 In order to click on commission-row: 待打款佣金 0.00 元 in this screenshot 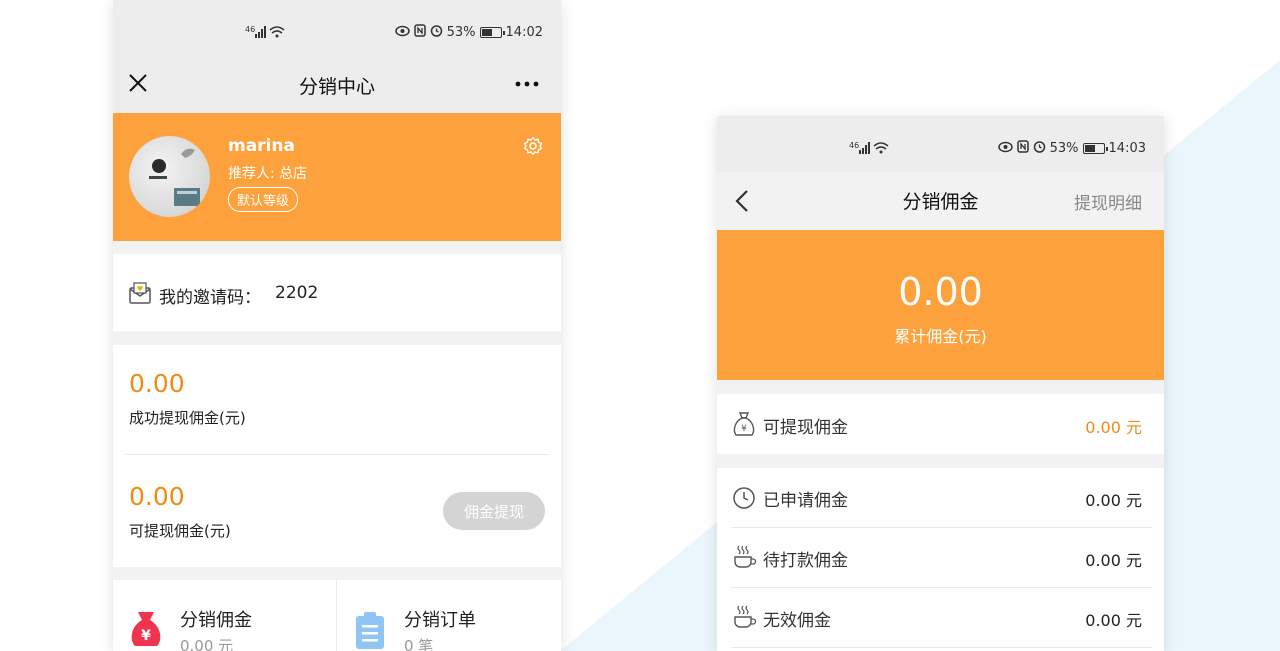, I will do `click(940, 557)`.